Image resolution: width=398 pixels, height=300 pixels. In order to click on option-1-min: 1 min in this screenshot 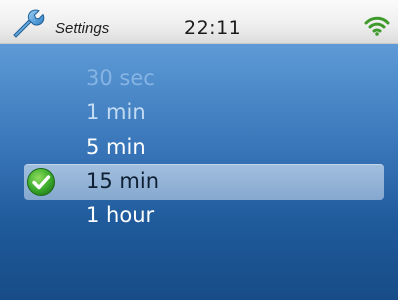, I will do `click(204, 114)`.